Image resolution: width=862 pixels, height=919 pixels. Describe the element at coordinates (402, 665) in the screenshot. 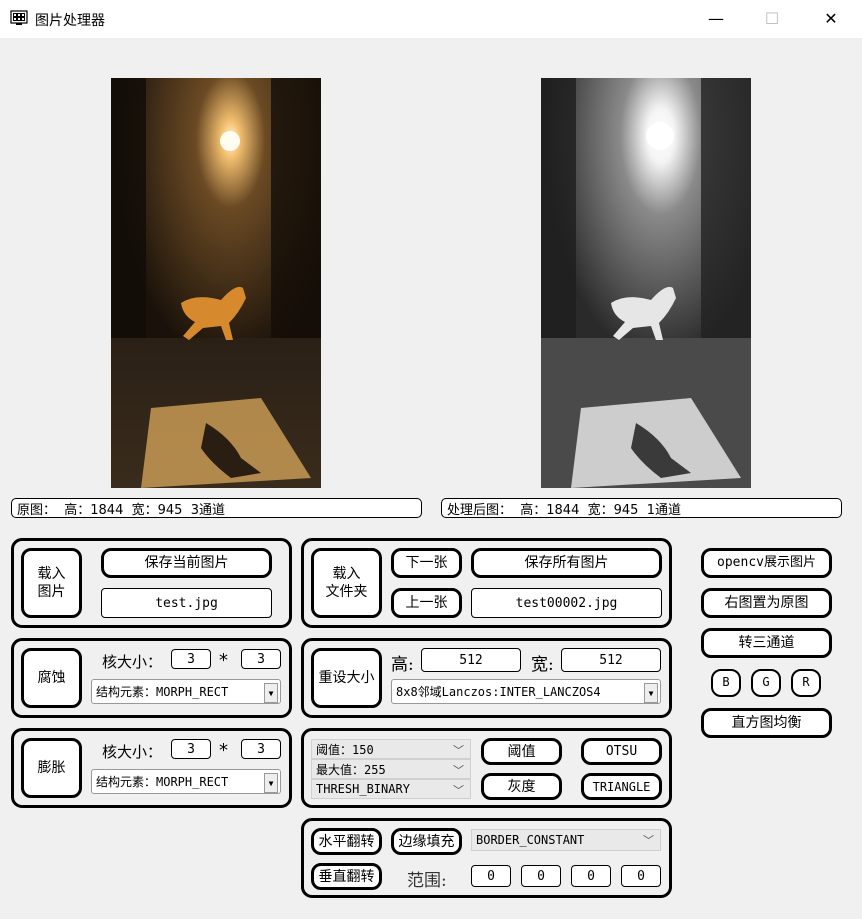

I see `height-label: 高:` at that location.